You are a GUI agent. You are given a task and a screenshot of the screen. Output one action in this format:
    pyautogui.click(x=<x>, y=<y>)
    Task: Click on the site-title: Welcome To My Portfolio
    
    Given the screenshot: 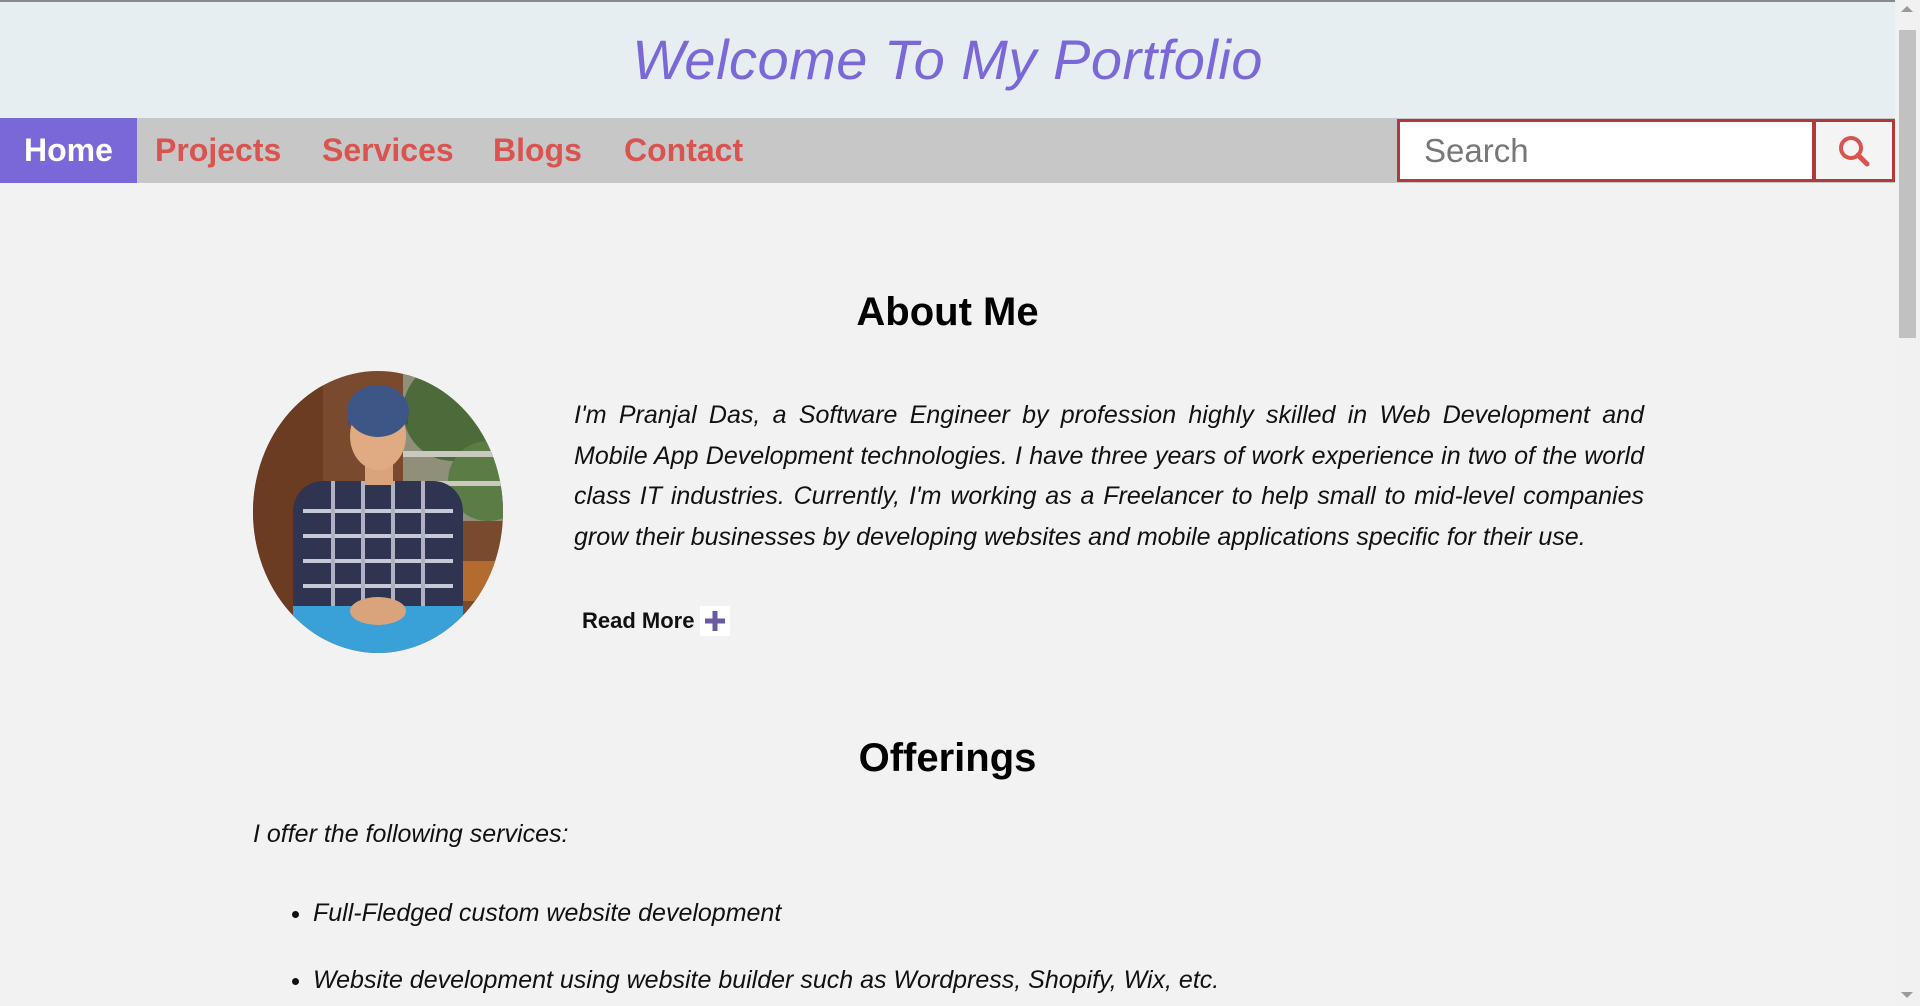 What is the action you would take?
    pyautogui.click(x=947, y=59)
    